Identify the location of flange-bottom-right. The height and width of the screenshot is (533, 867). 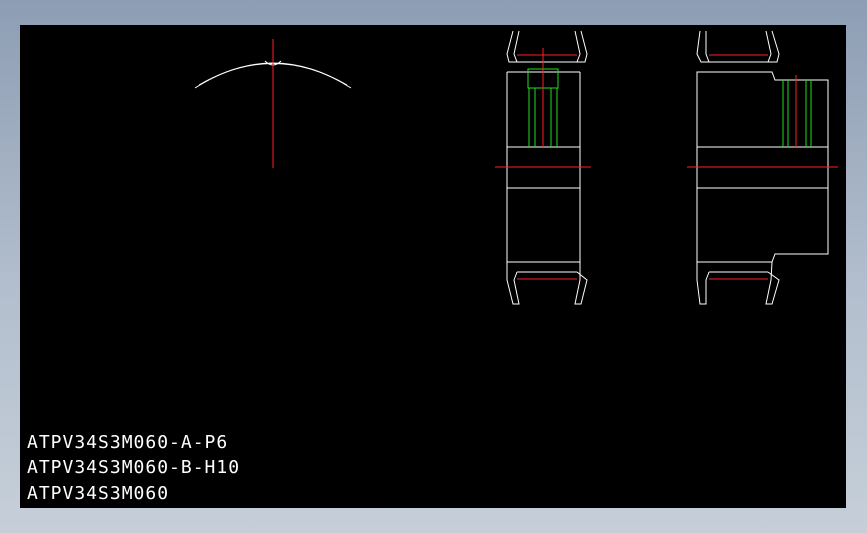
(581, 283).